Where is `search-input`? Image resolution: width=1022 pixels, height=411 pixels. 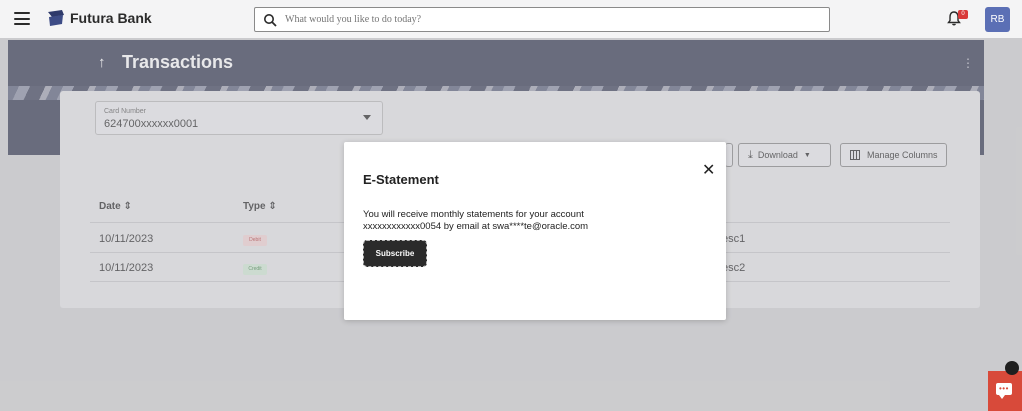 search-input is located at coordinates (555, 19).